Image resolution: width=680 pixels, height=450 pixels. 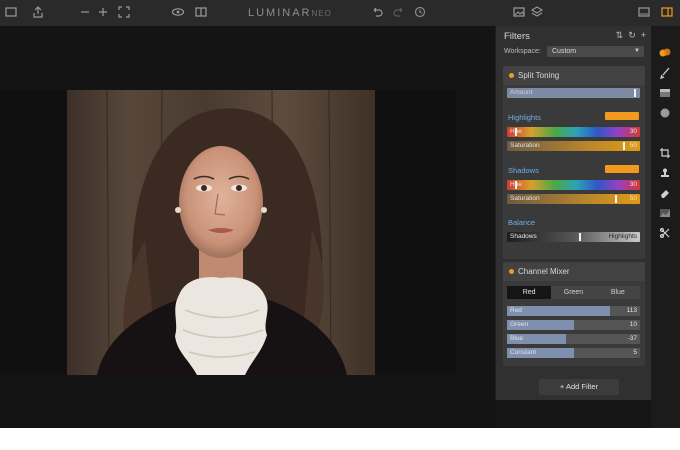 I want to click on shadows-saturation-slider: Saturation 50, so click(x=573, y=199).